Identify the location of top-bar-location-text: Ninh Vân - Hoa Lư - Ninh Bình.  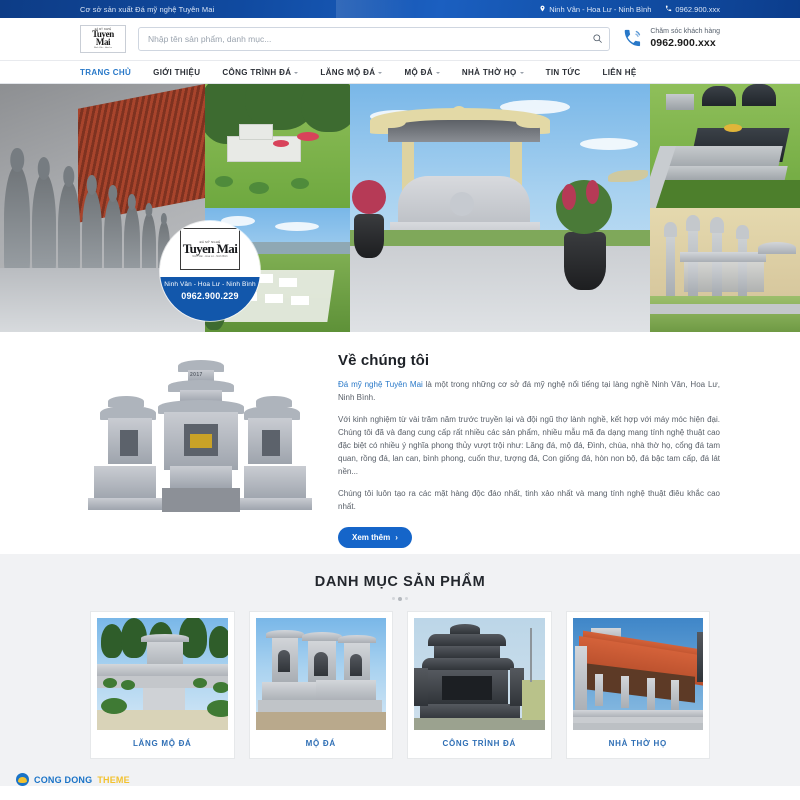
(600, 9).